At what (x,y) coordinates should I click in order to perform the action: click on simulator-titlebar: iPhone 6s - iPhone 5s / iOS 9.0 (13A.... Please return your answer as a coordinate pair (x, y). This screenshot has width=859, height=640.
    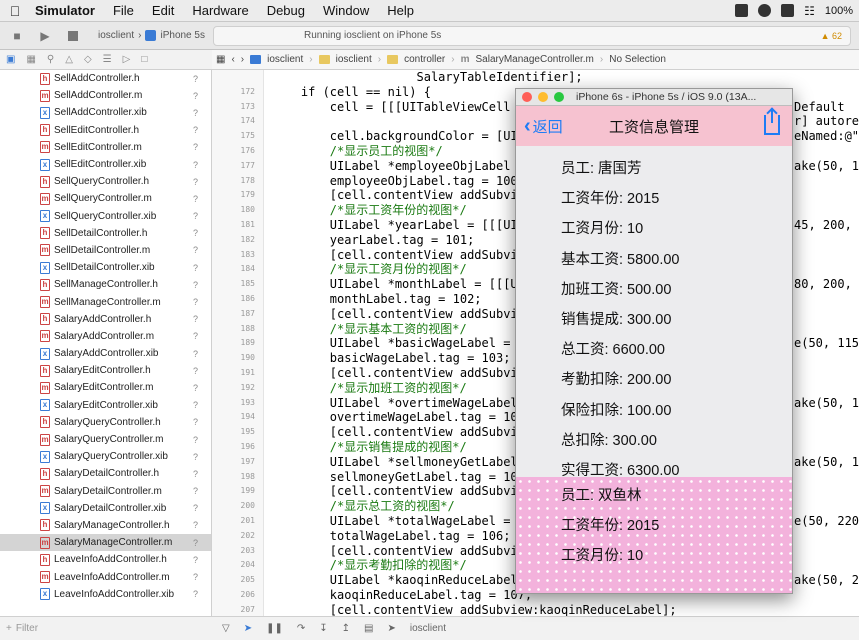
    Looking at the image, I should click on (654, 97).